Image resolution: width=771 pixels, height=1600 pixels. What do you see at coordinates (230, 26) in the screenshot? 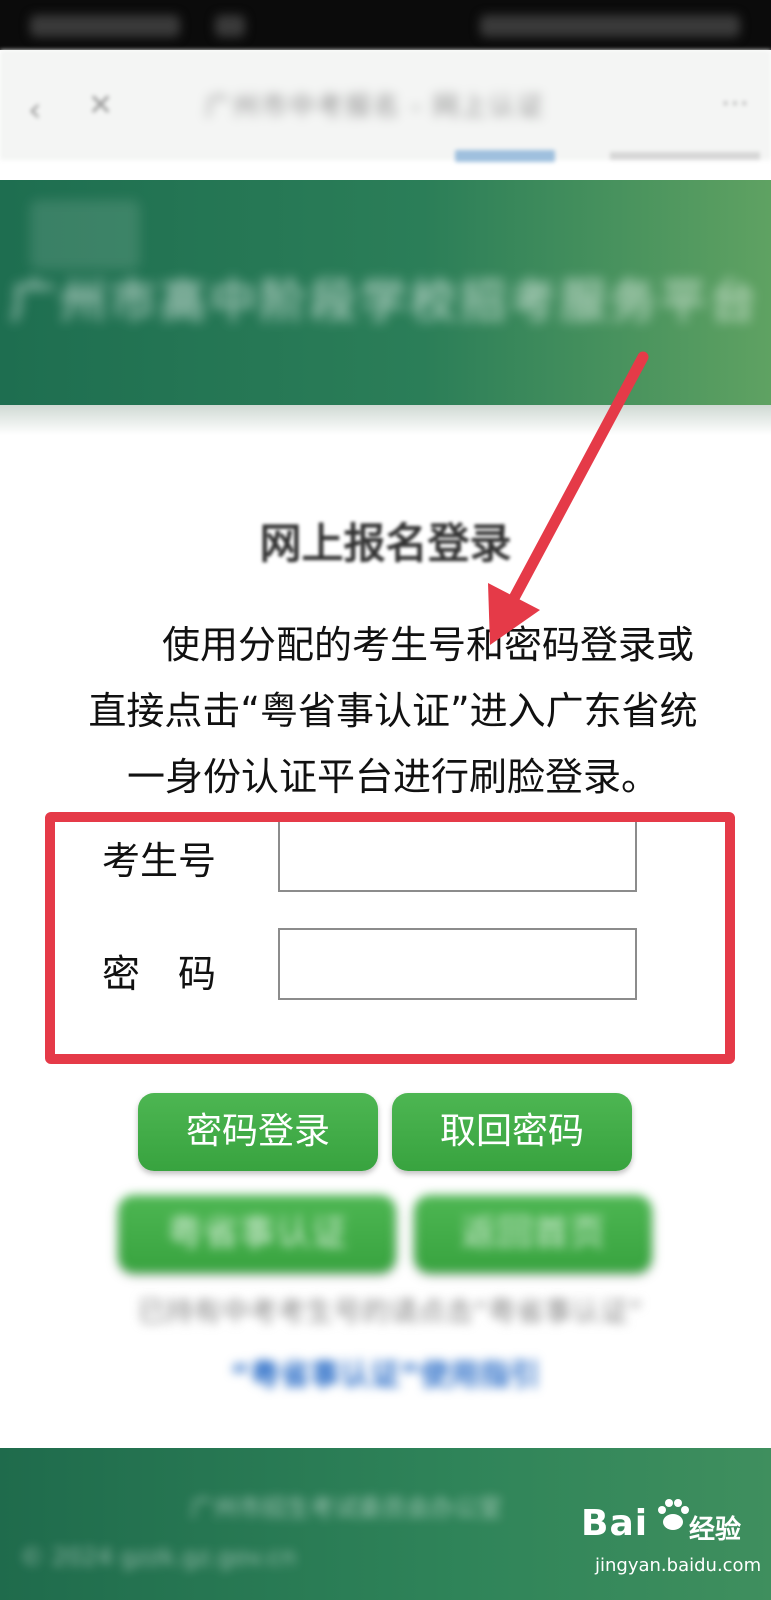
I see `status-app-icon` at bounding box center [230, 26].